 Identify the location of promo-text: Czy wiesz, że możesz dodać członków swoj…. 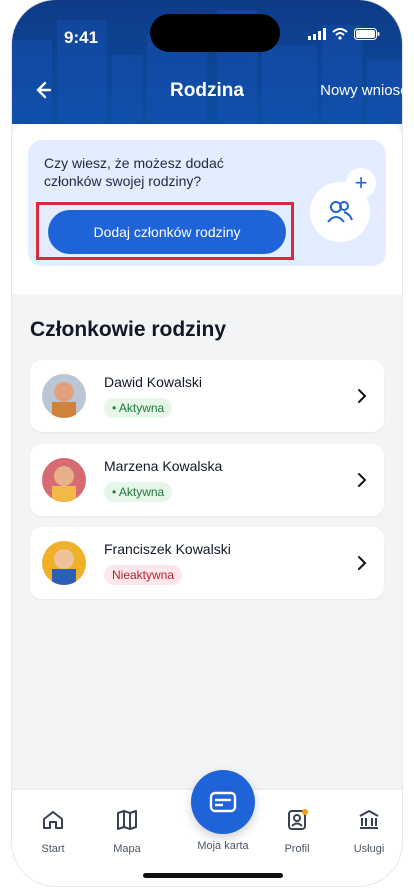
(134, 172).